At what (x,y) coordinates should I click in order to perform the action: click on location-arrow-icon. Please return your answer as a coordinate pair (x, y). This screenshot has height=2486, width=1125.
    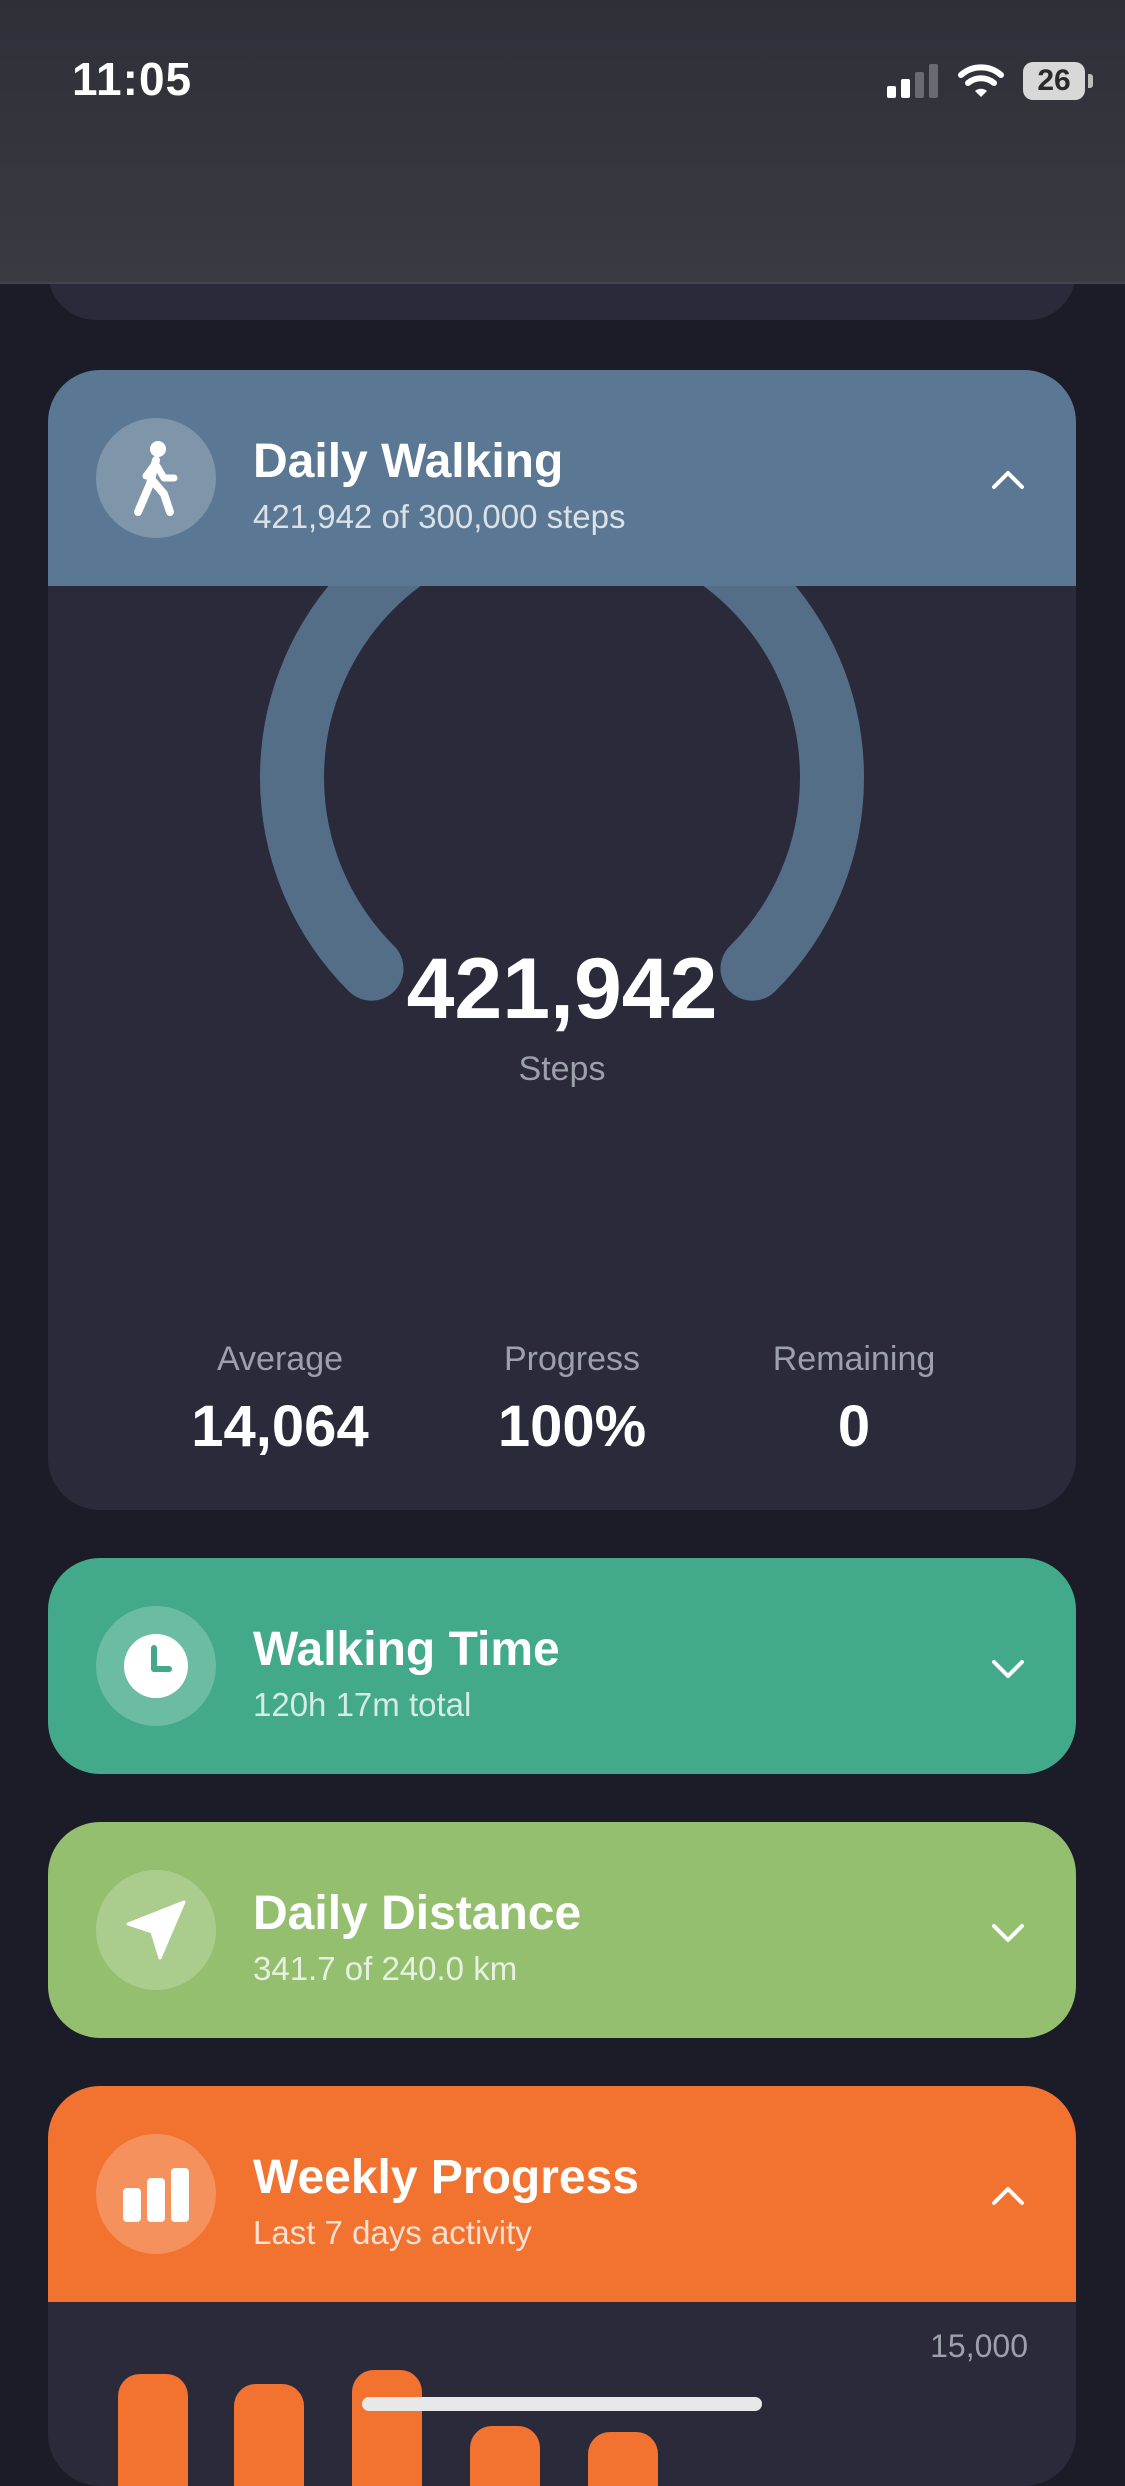
    Looking at the image, I should click on (156, 1930).